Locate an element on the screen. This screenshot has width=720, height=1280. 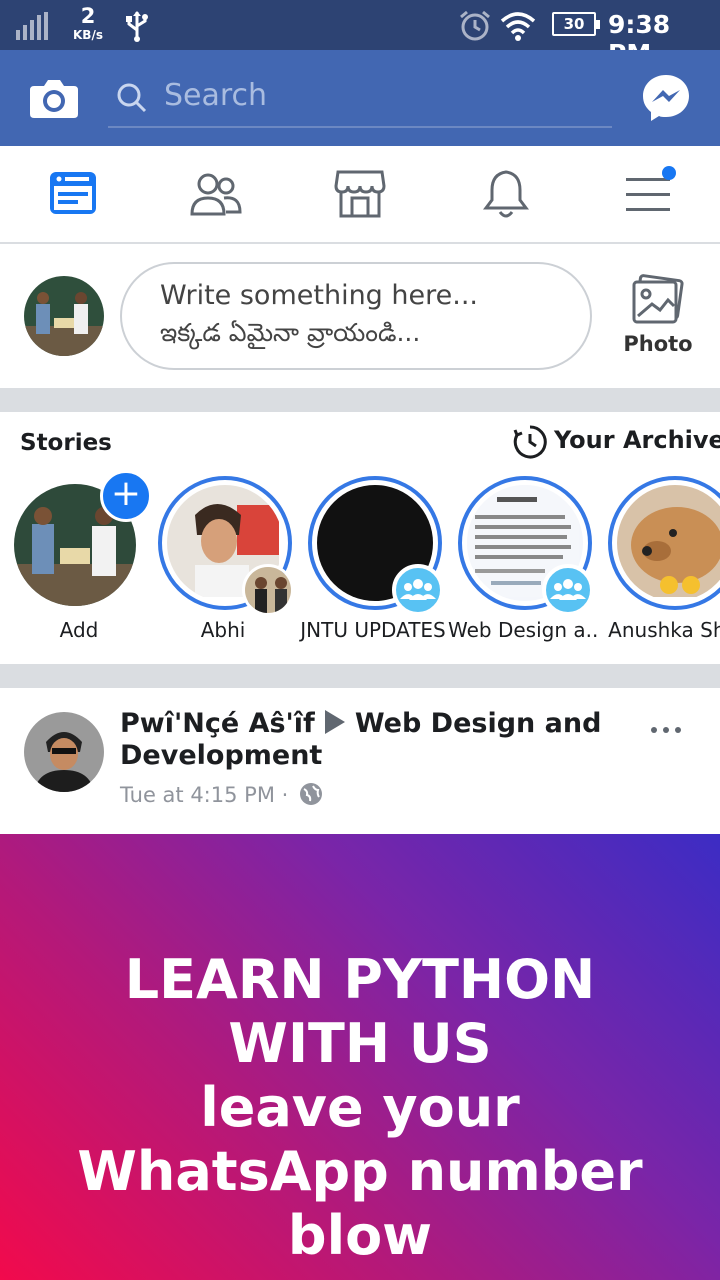
net-speed-value: 2 is located at coordinates (88, 16).